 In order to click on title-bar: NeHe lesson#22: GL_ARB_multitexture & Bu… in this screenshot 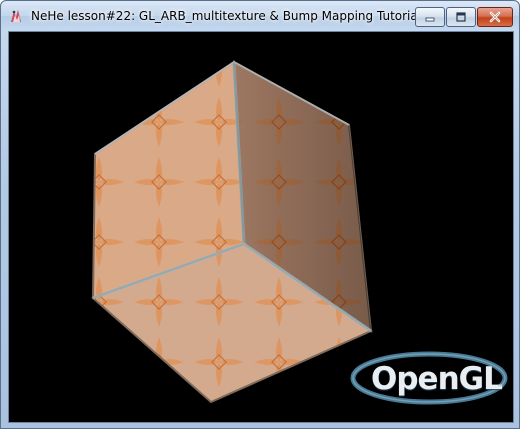, I will do `click(260, 16)`.